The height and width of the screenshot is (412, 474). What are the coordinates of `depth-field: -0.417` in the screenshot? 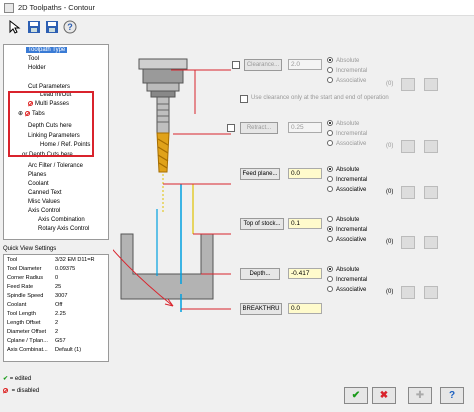 It's located at (305, 273).